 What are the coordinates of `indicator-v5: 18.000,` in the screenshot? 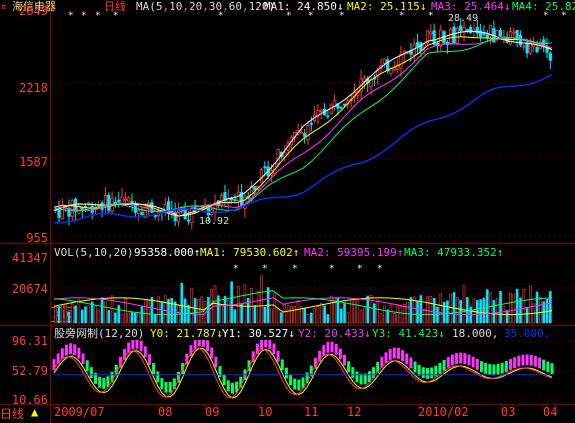 It's located at (475, 333).